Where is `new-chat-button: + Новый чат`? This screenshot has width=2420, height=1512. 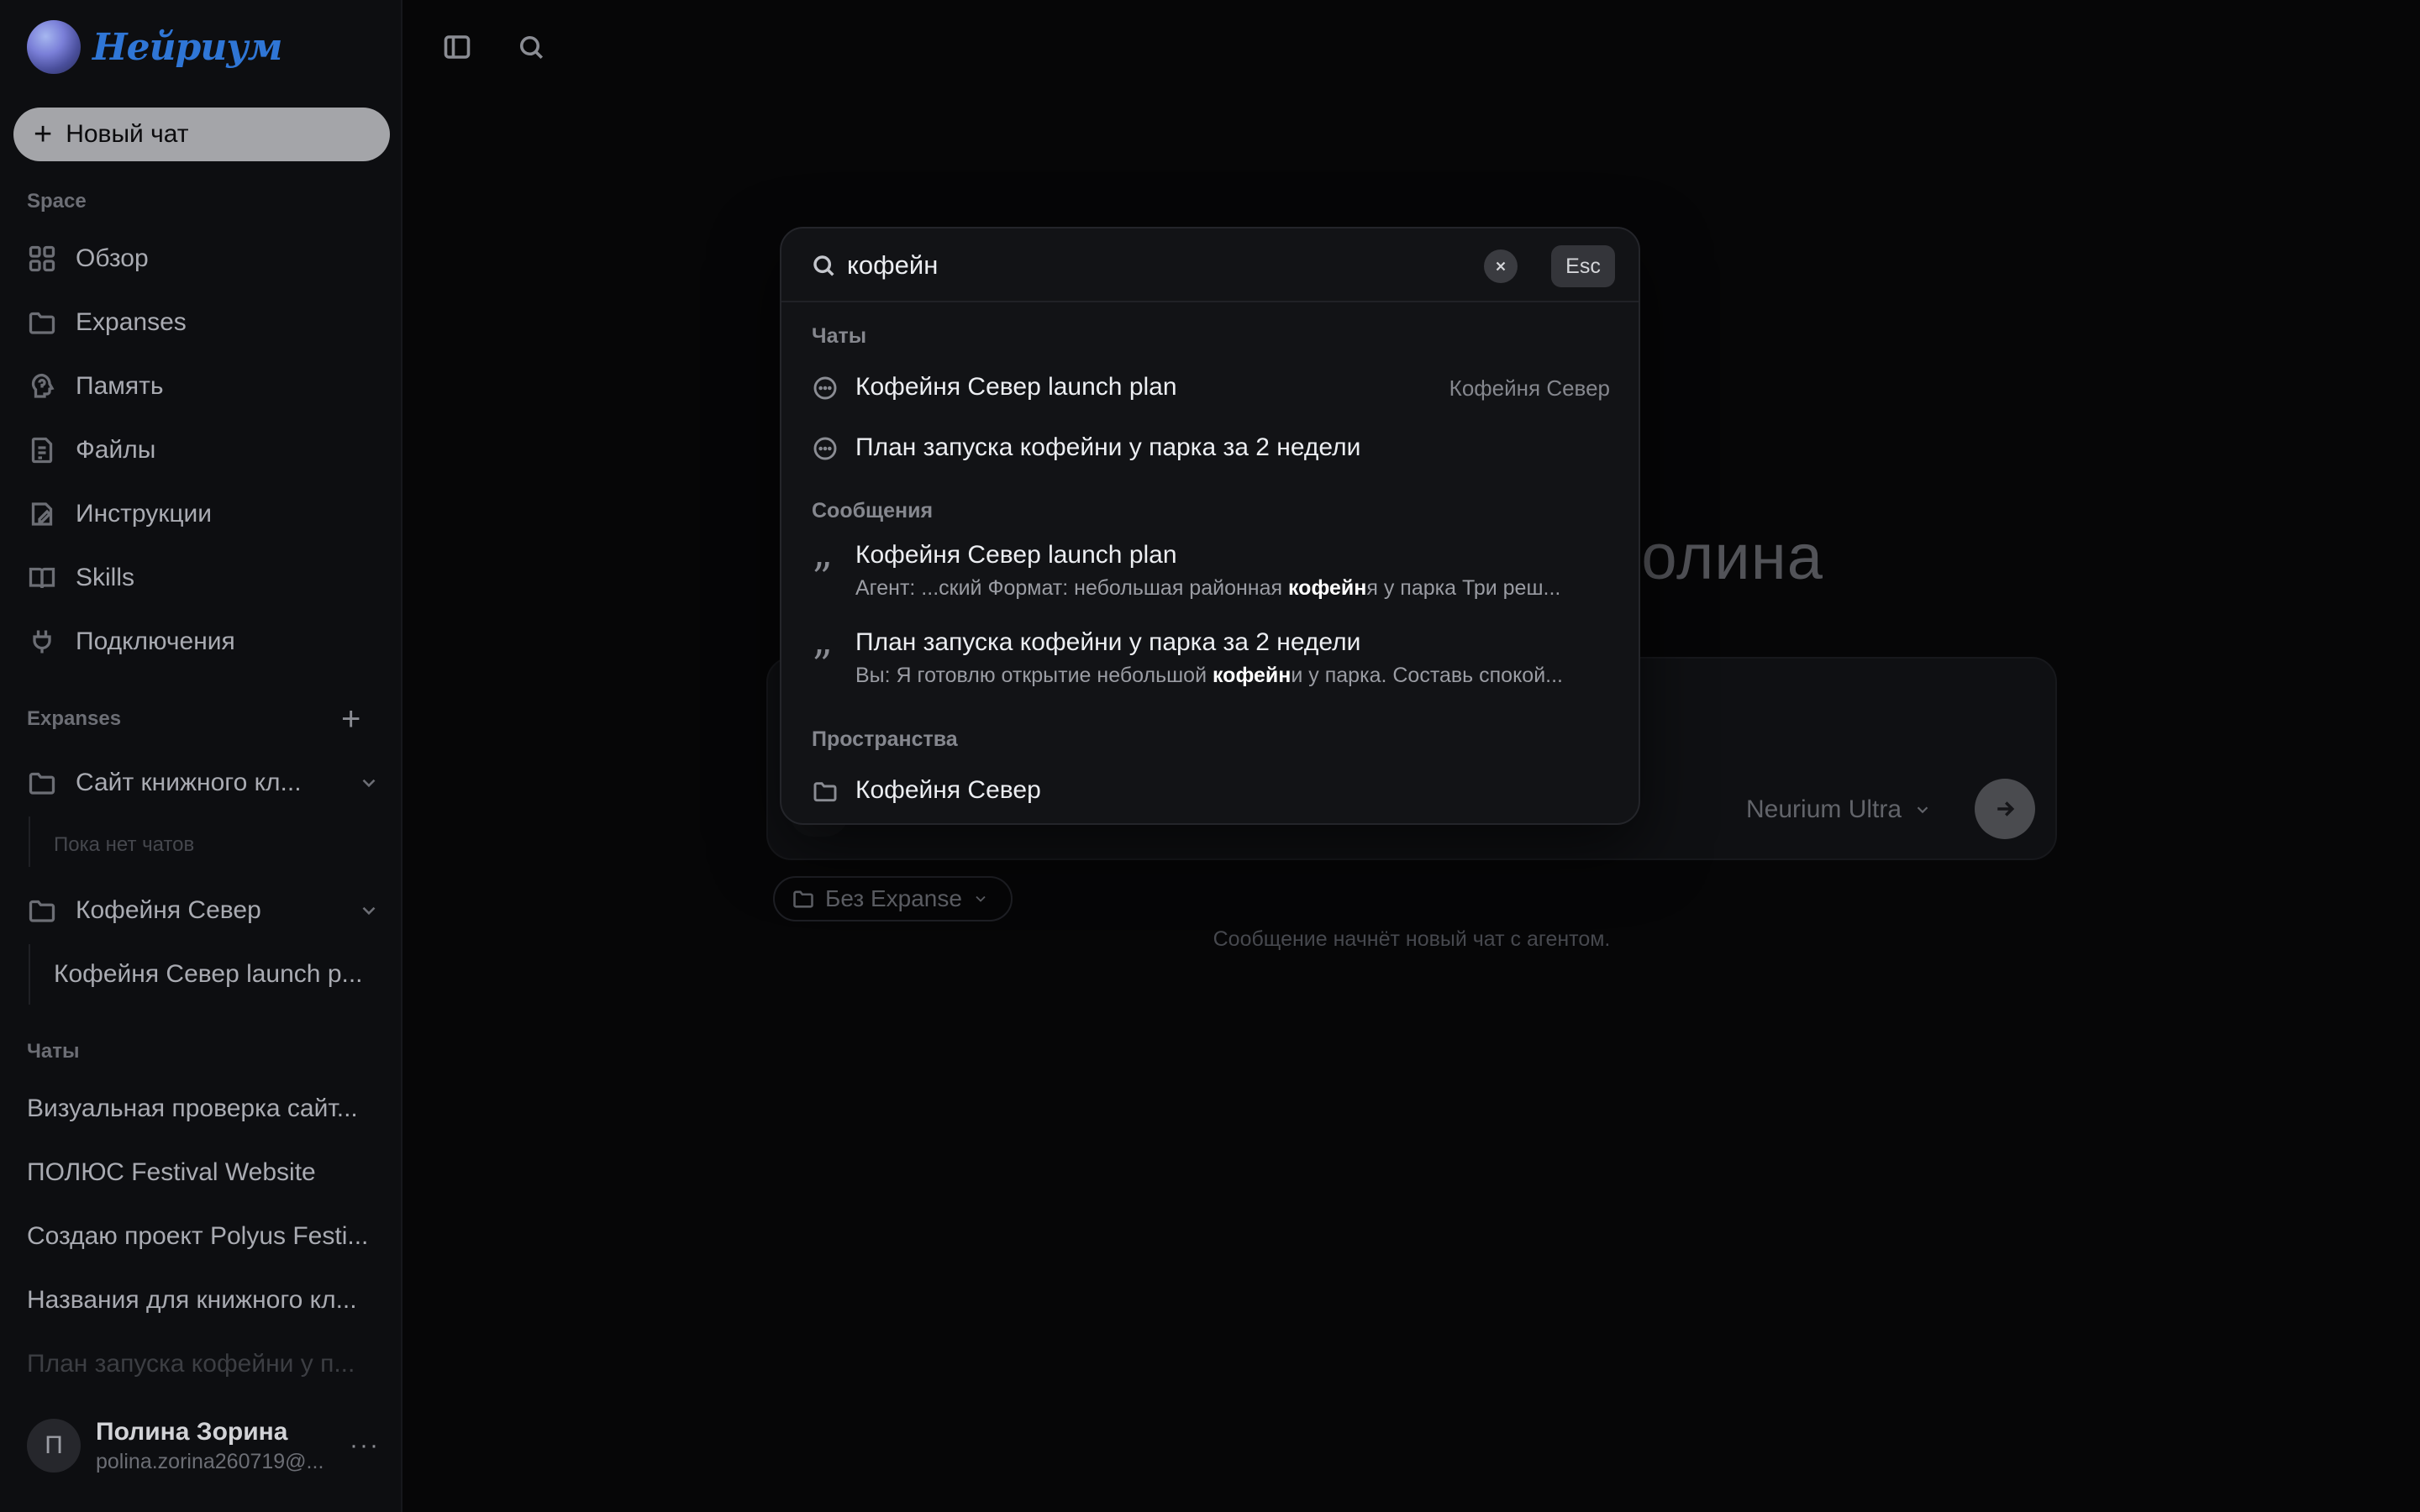 new-chat-button: + Новый чат is located at coordinates (202, 134).